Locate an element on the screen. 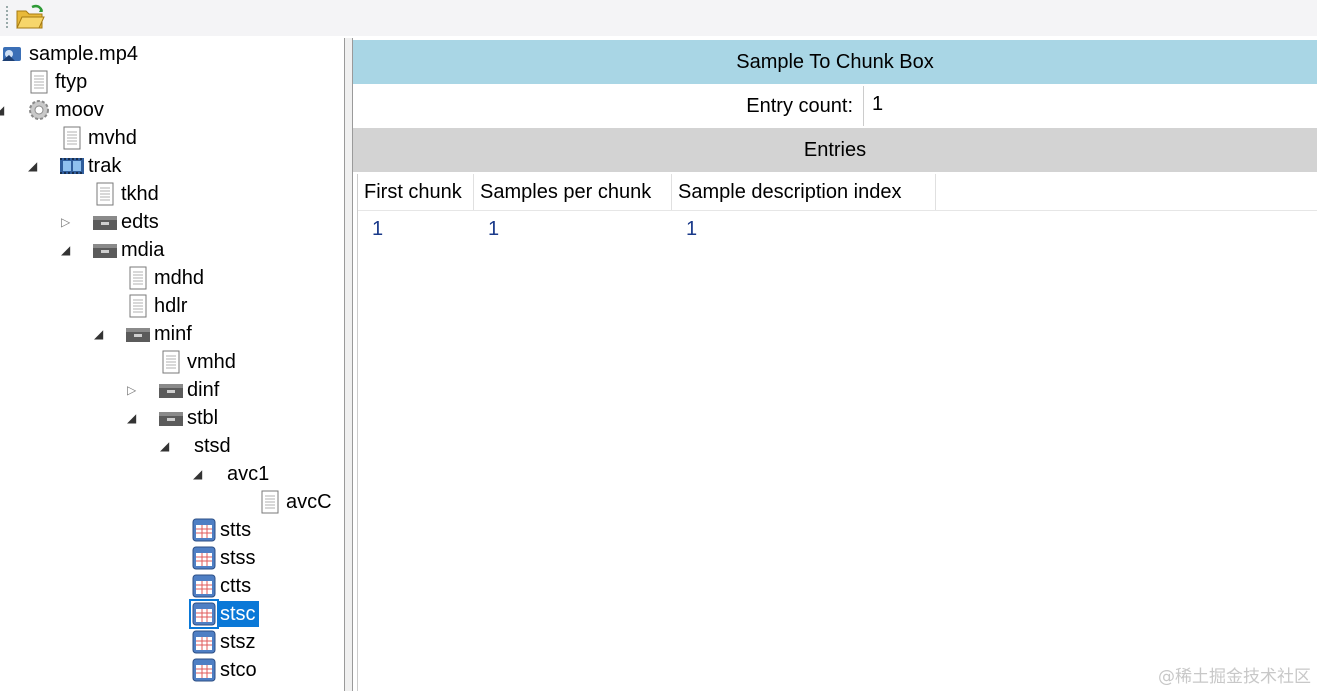  tree-node-avcc: avcC is located at coordinates (296, 502).